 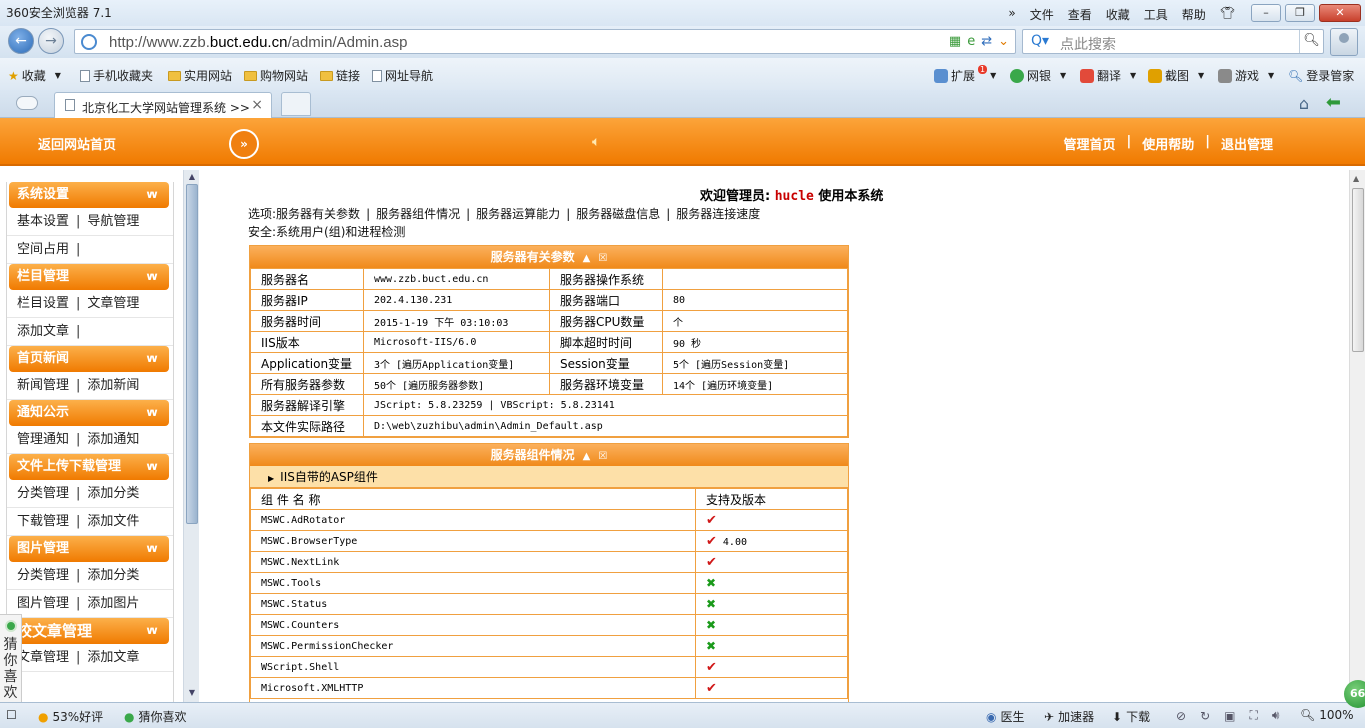 I want to click on maximize-button: ❐, so click(x=1300, y=13).